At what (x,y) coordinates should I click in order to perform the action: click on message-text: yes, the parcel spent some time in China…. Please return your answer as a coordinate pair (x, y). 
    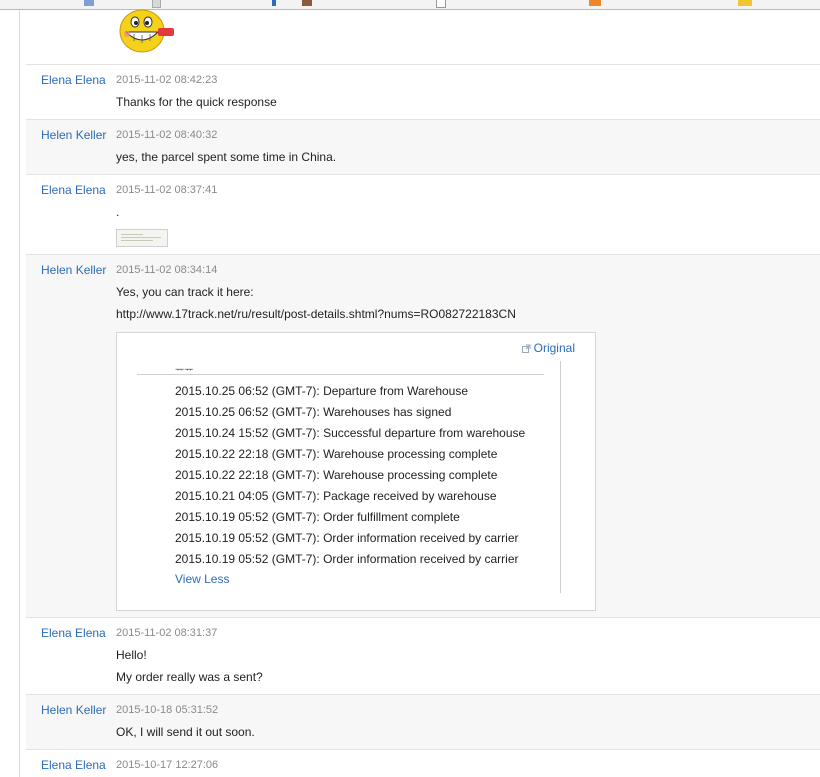
    Looking at the image, I should click on (226, 157).